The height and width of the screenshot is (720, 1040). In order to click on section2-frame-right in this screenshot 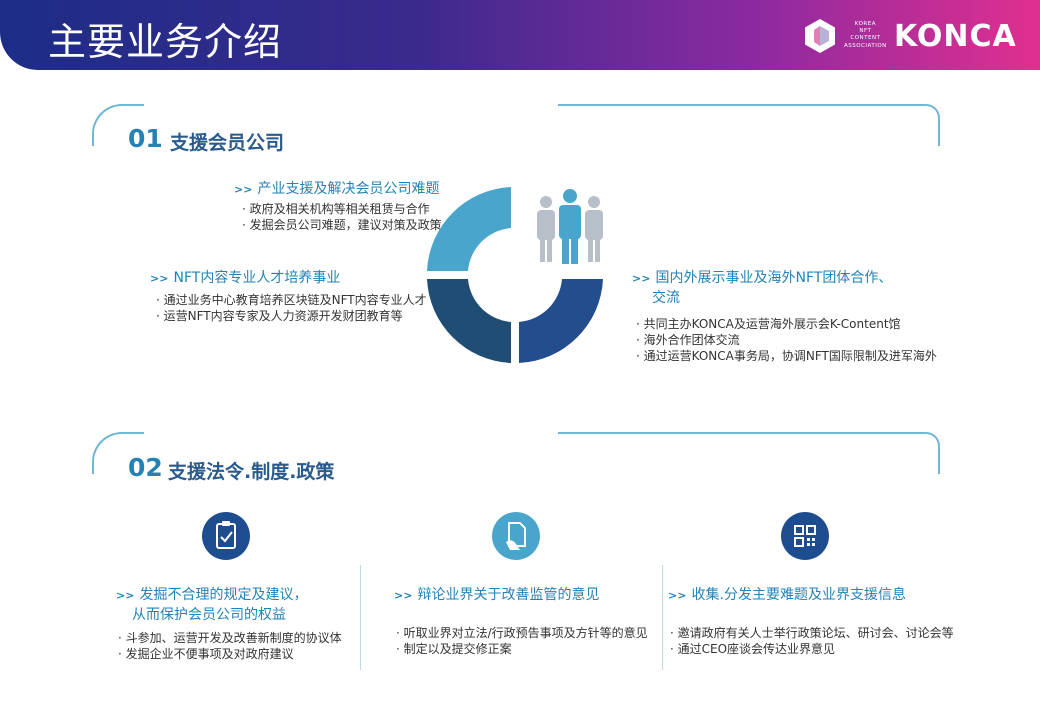, I will do `click(749, 453)`.